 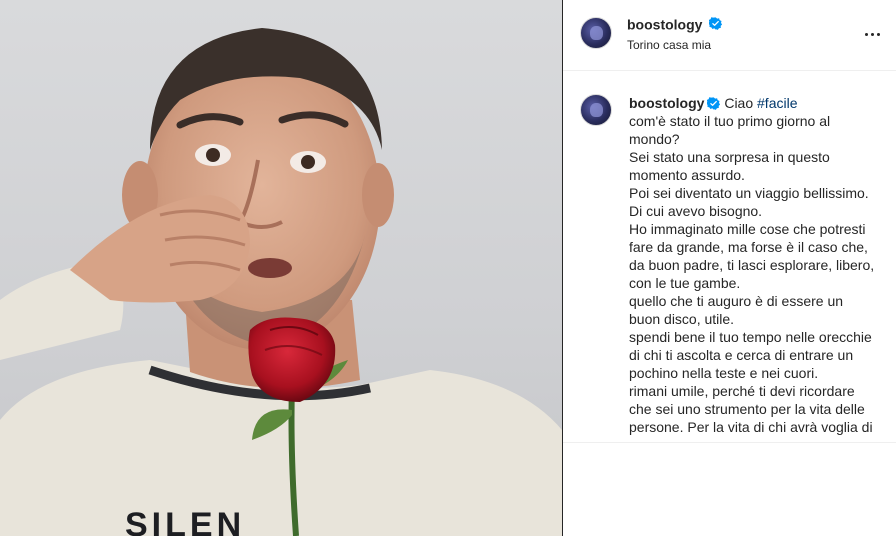 I want to click on more-options-icon, so click(x=872, y=34).